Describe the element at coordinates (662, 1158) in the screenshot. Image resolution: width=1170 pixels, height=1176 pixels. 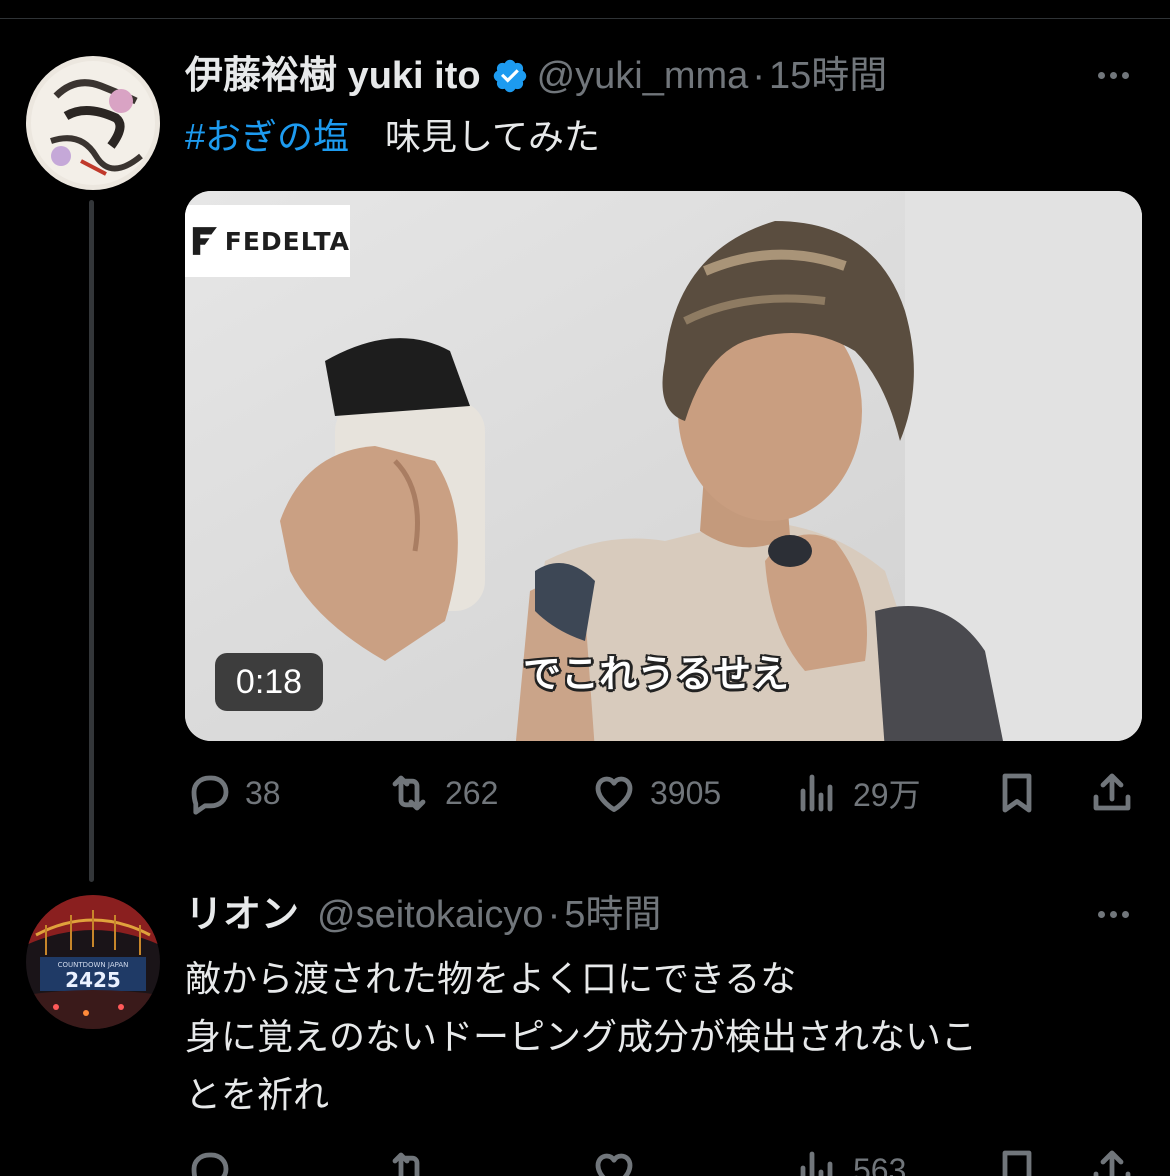
I see `reply-actions: 563` at that location.